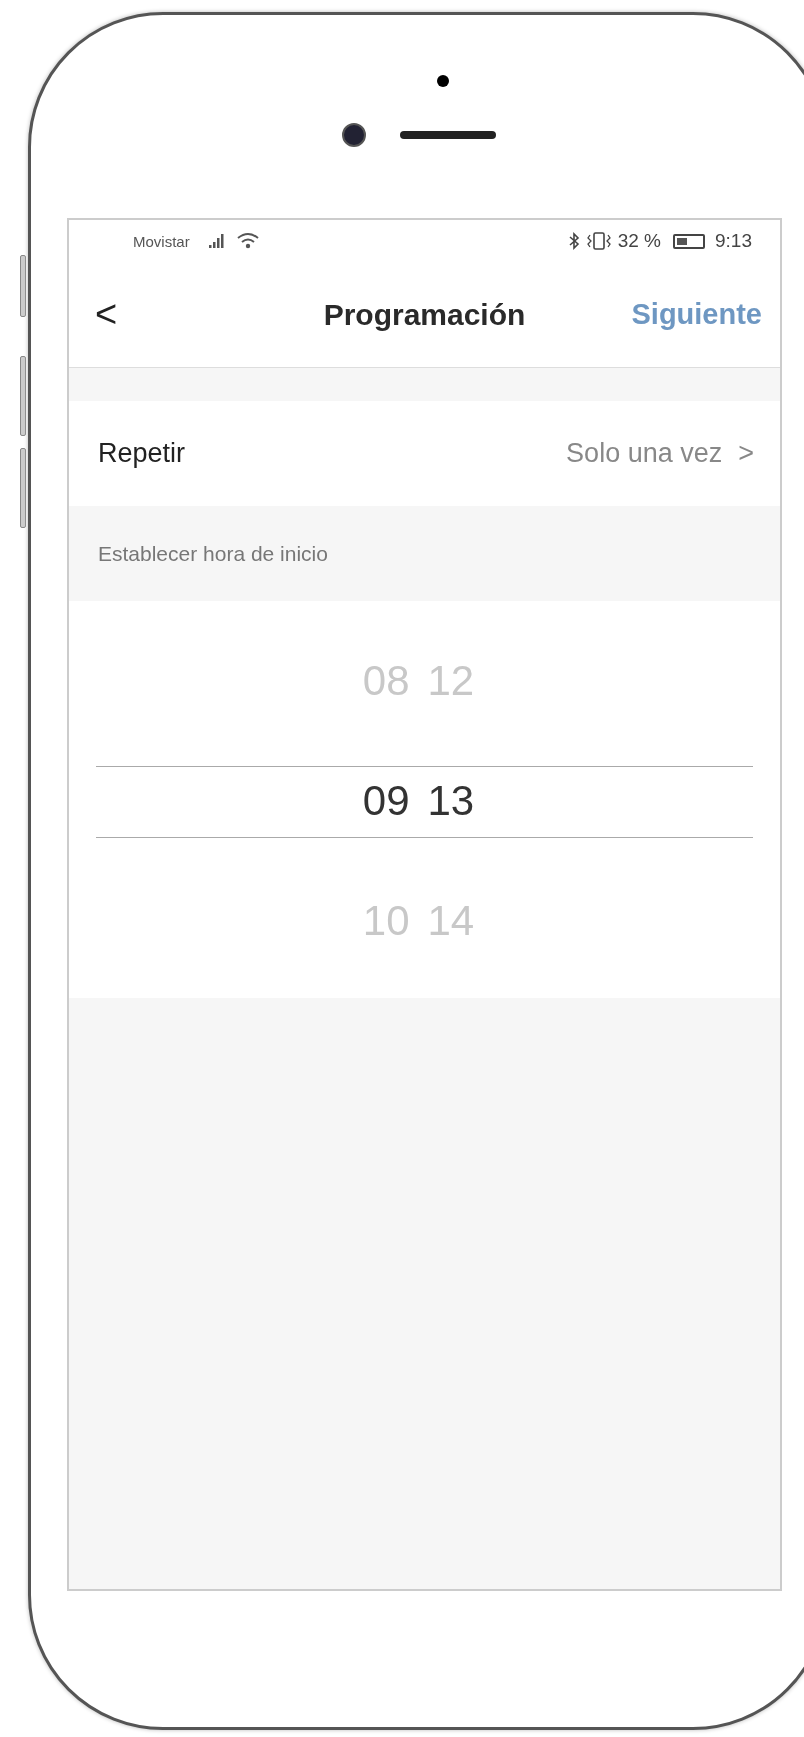  Describe the element at coordinates (106, 314) in the screenshot. I see `back-button: <` at that location.